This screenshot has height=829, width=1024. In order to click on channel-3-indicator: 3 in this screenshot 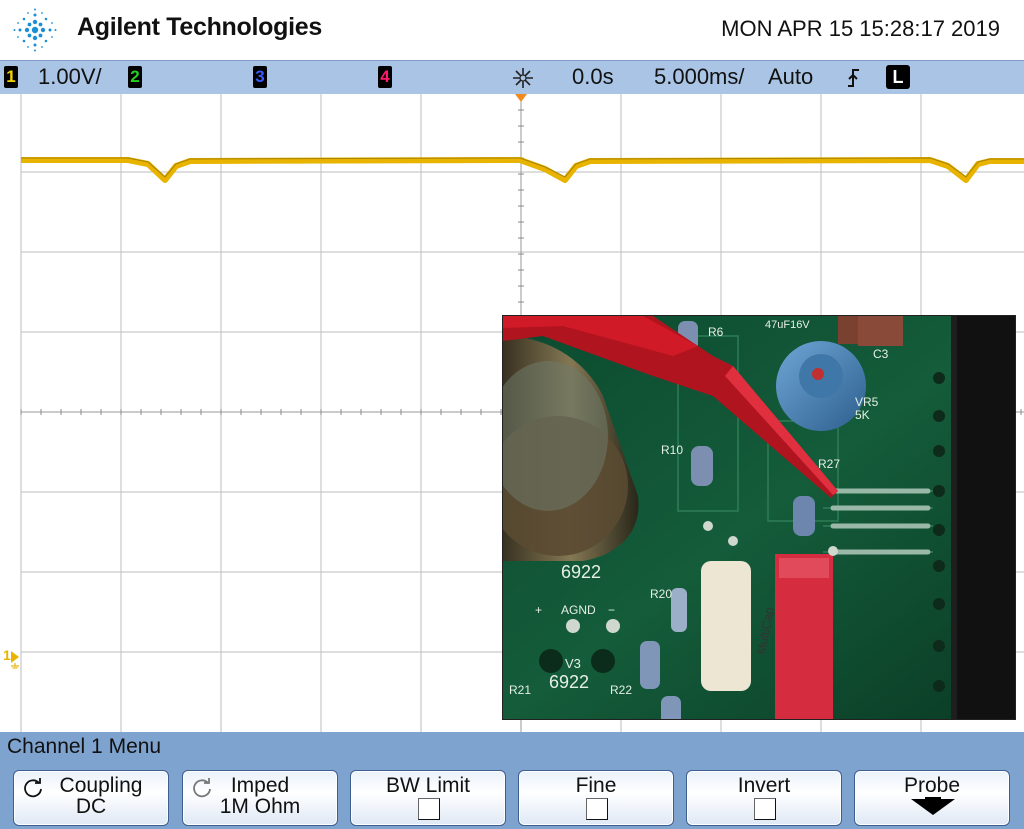, I will do `click(260, 77)`.